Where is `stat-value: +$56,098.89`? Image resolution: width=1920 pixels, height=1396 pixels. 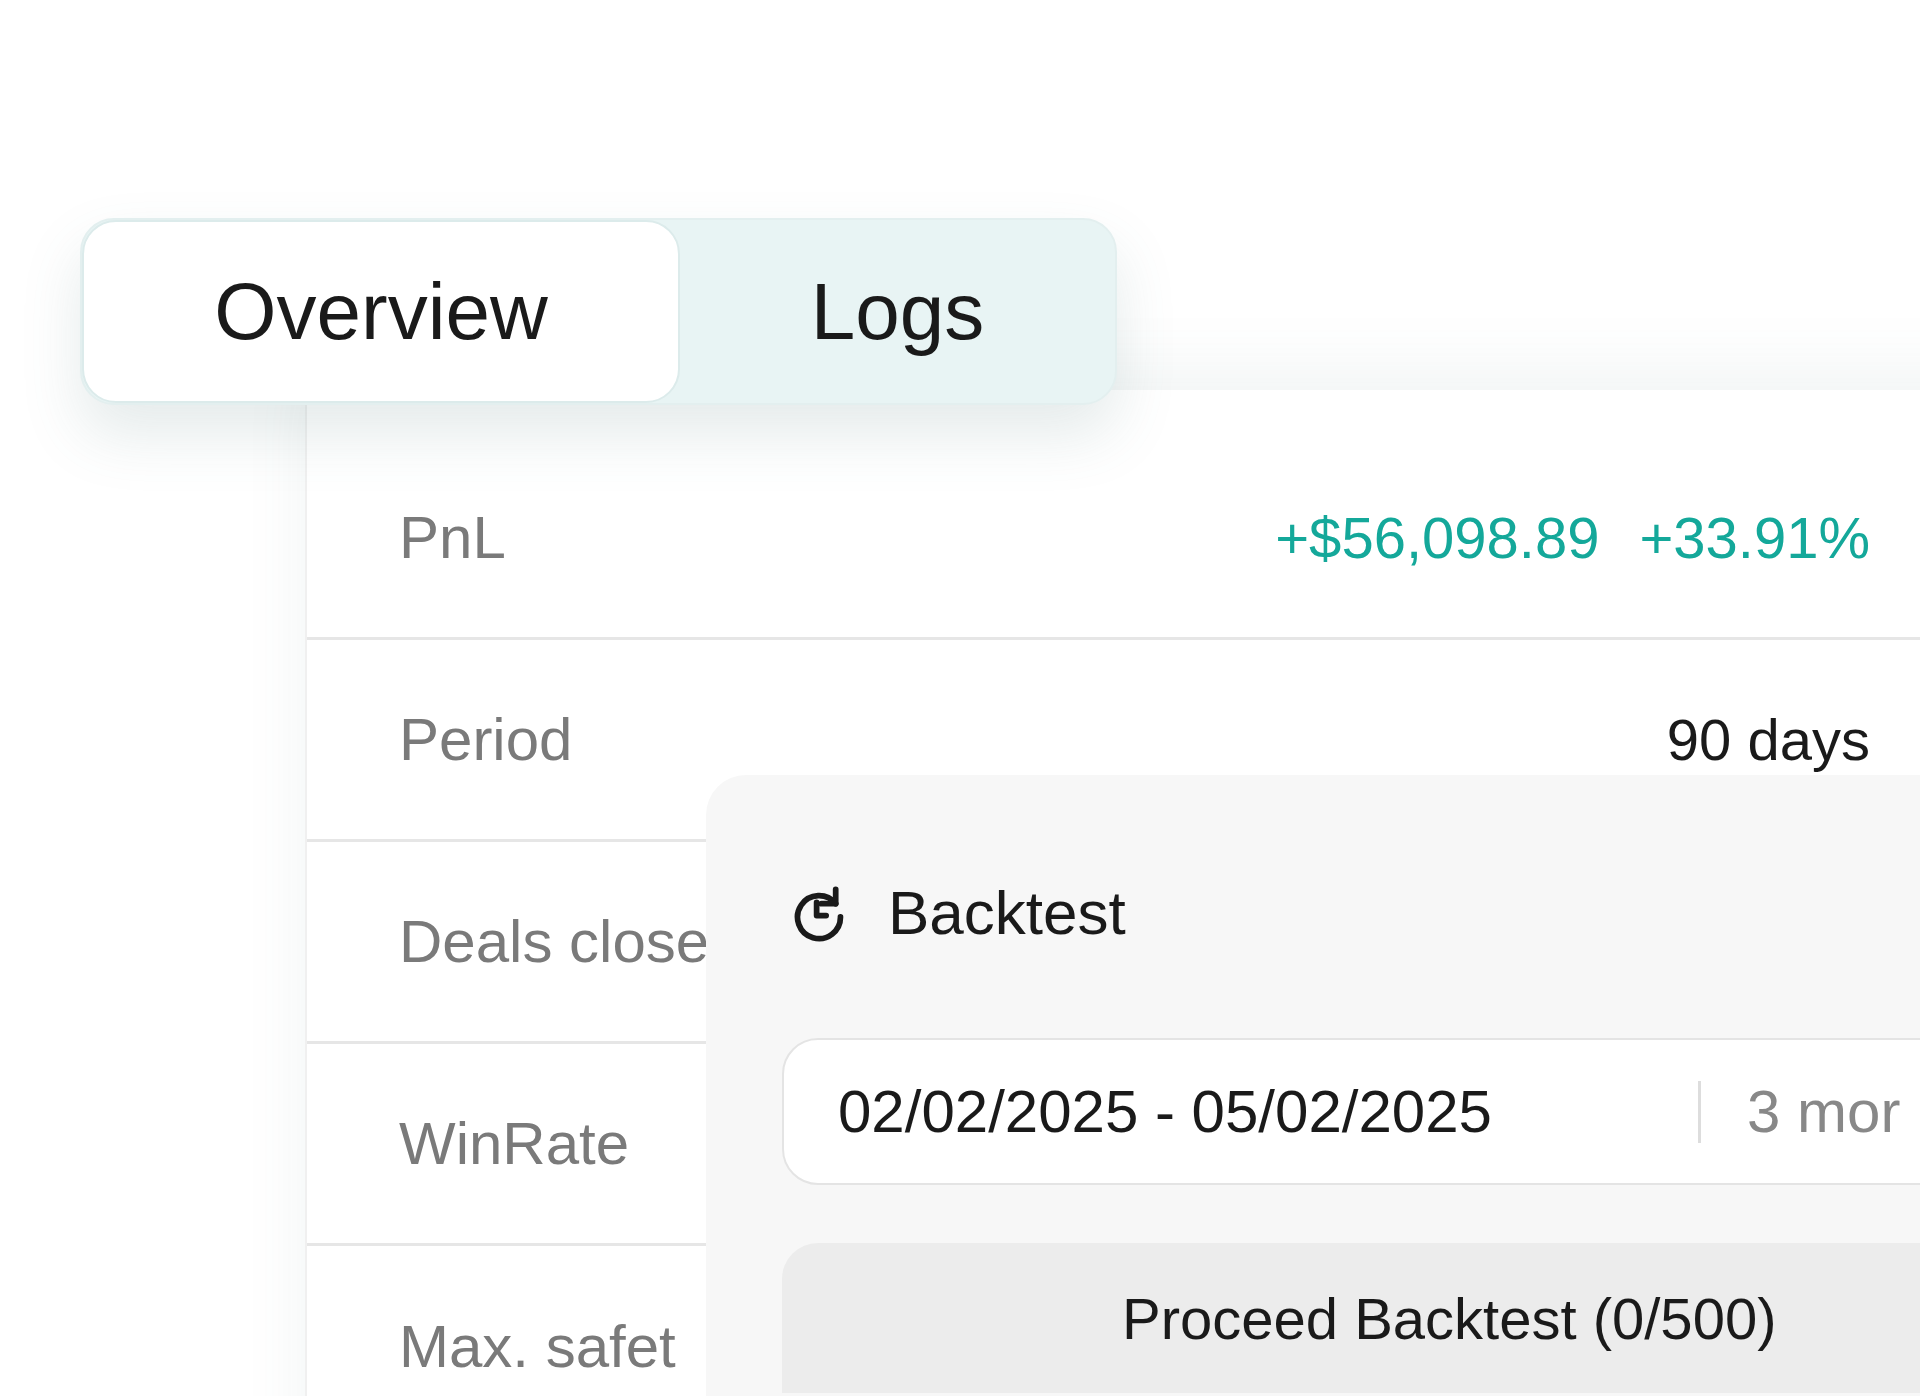
stat-value: +$56,098.89 is located at coordinates (1437, 538).